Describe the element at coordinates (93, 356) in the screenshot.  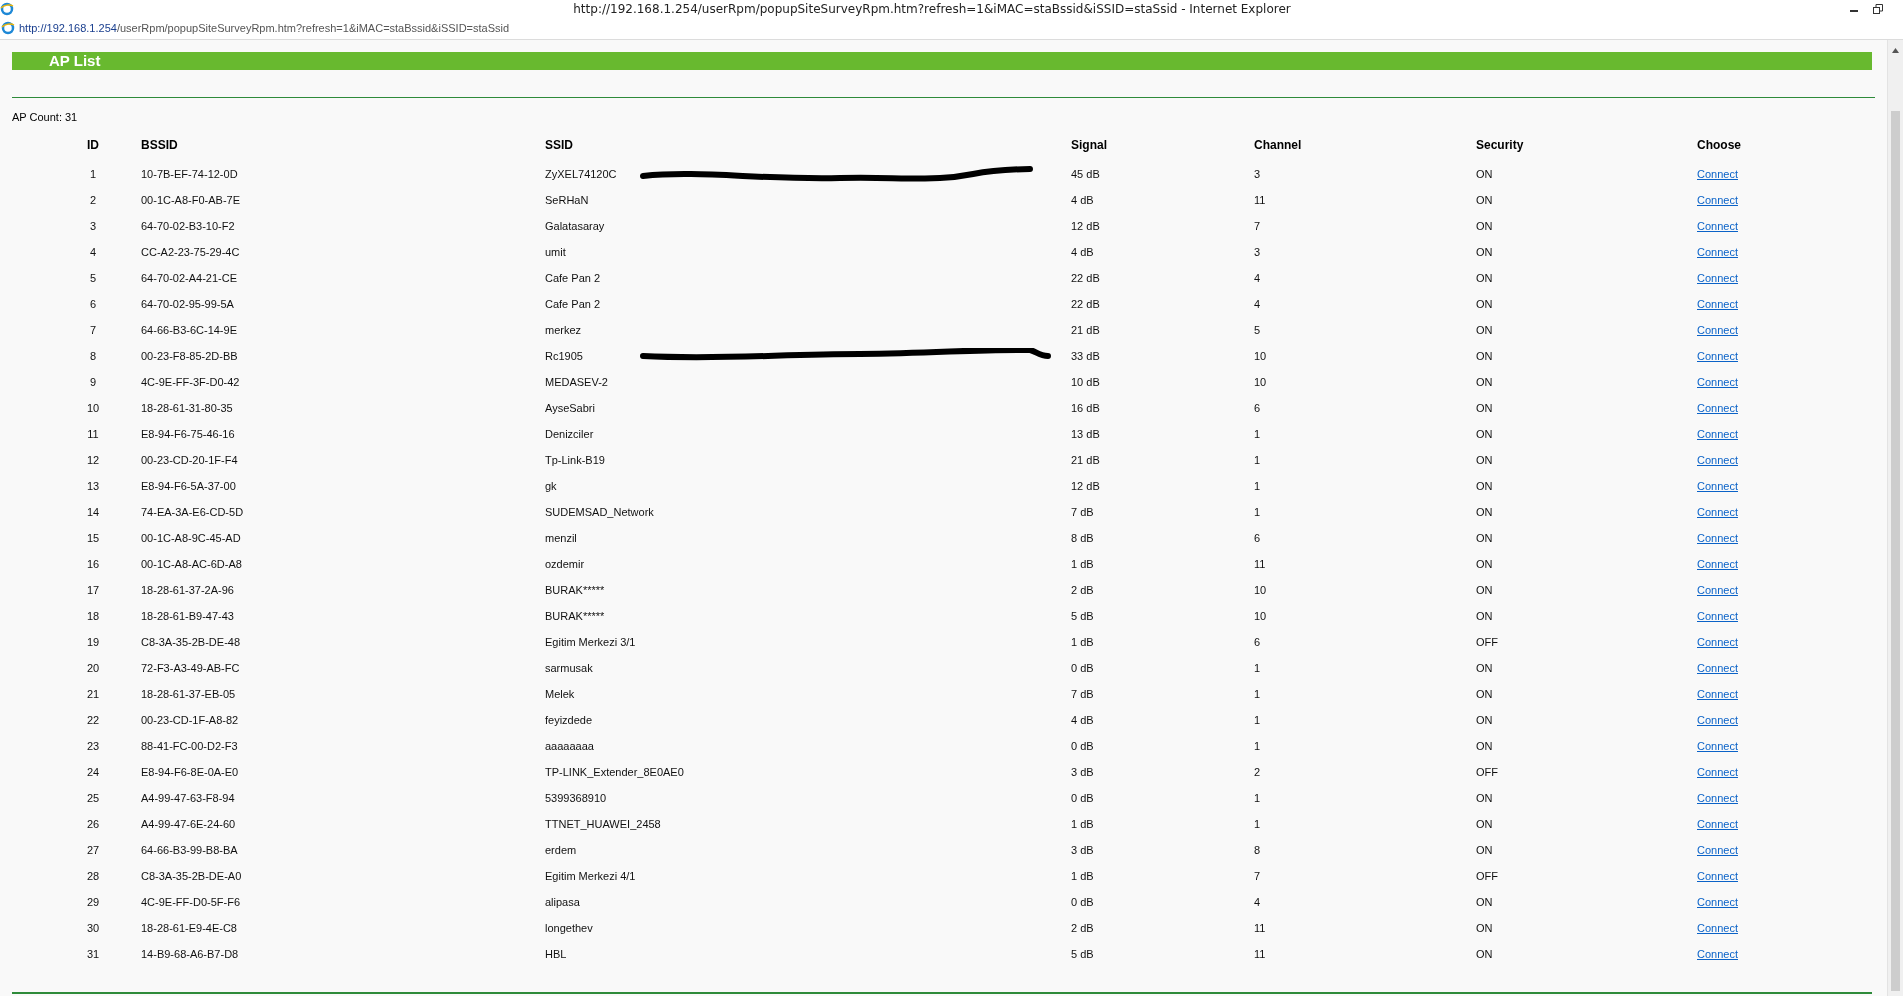
I see `table-cell: 8` at that location.